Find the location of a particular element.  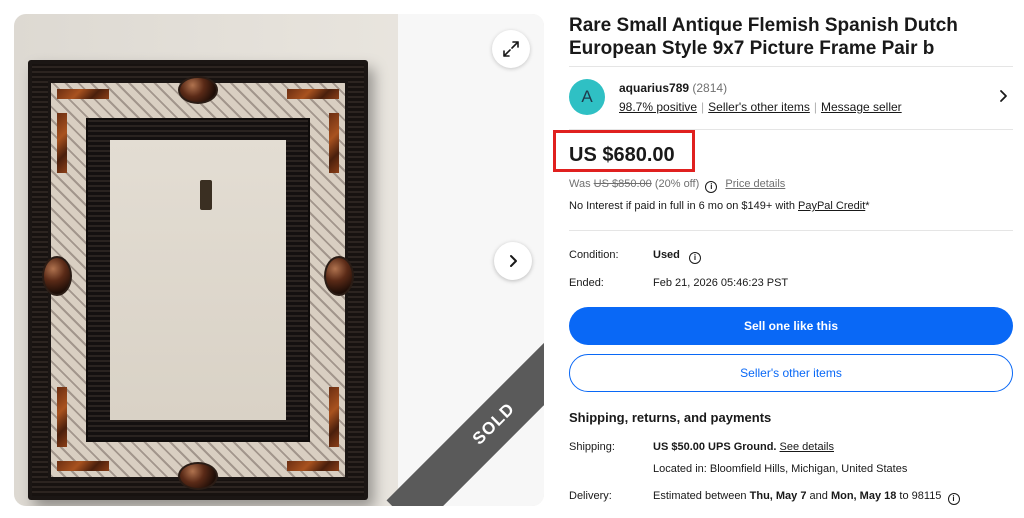

shipping-value-wrap: US $50.00 UPS Ground. See details is located at coordinates (743, 447).